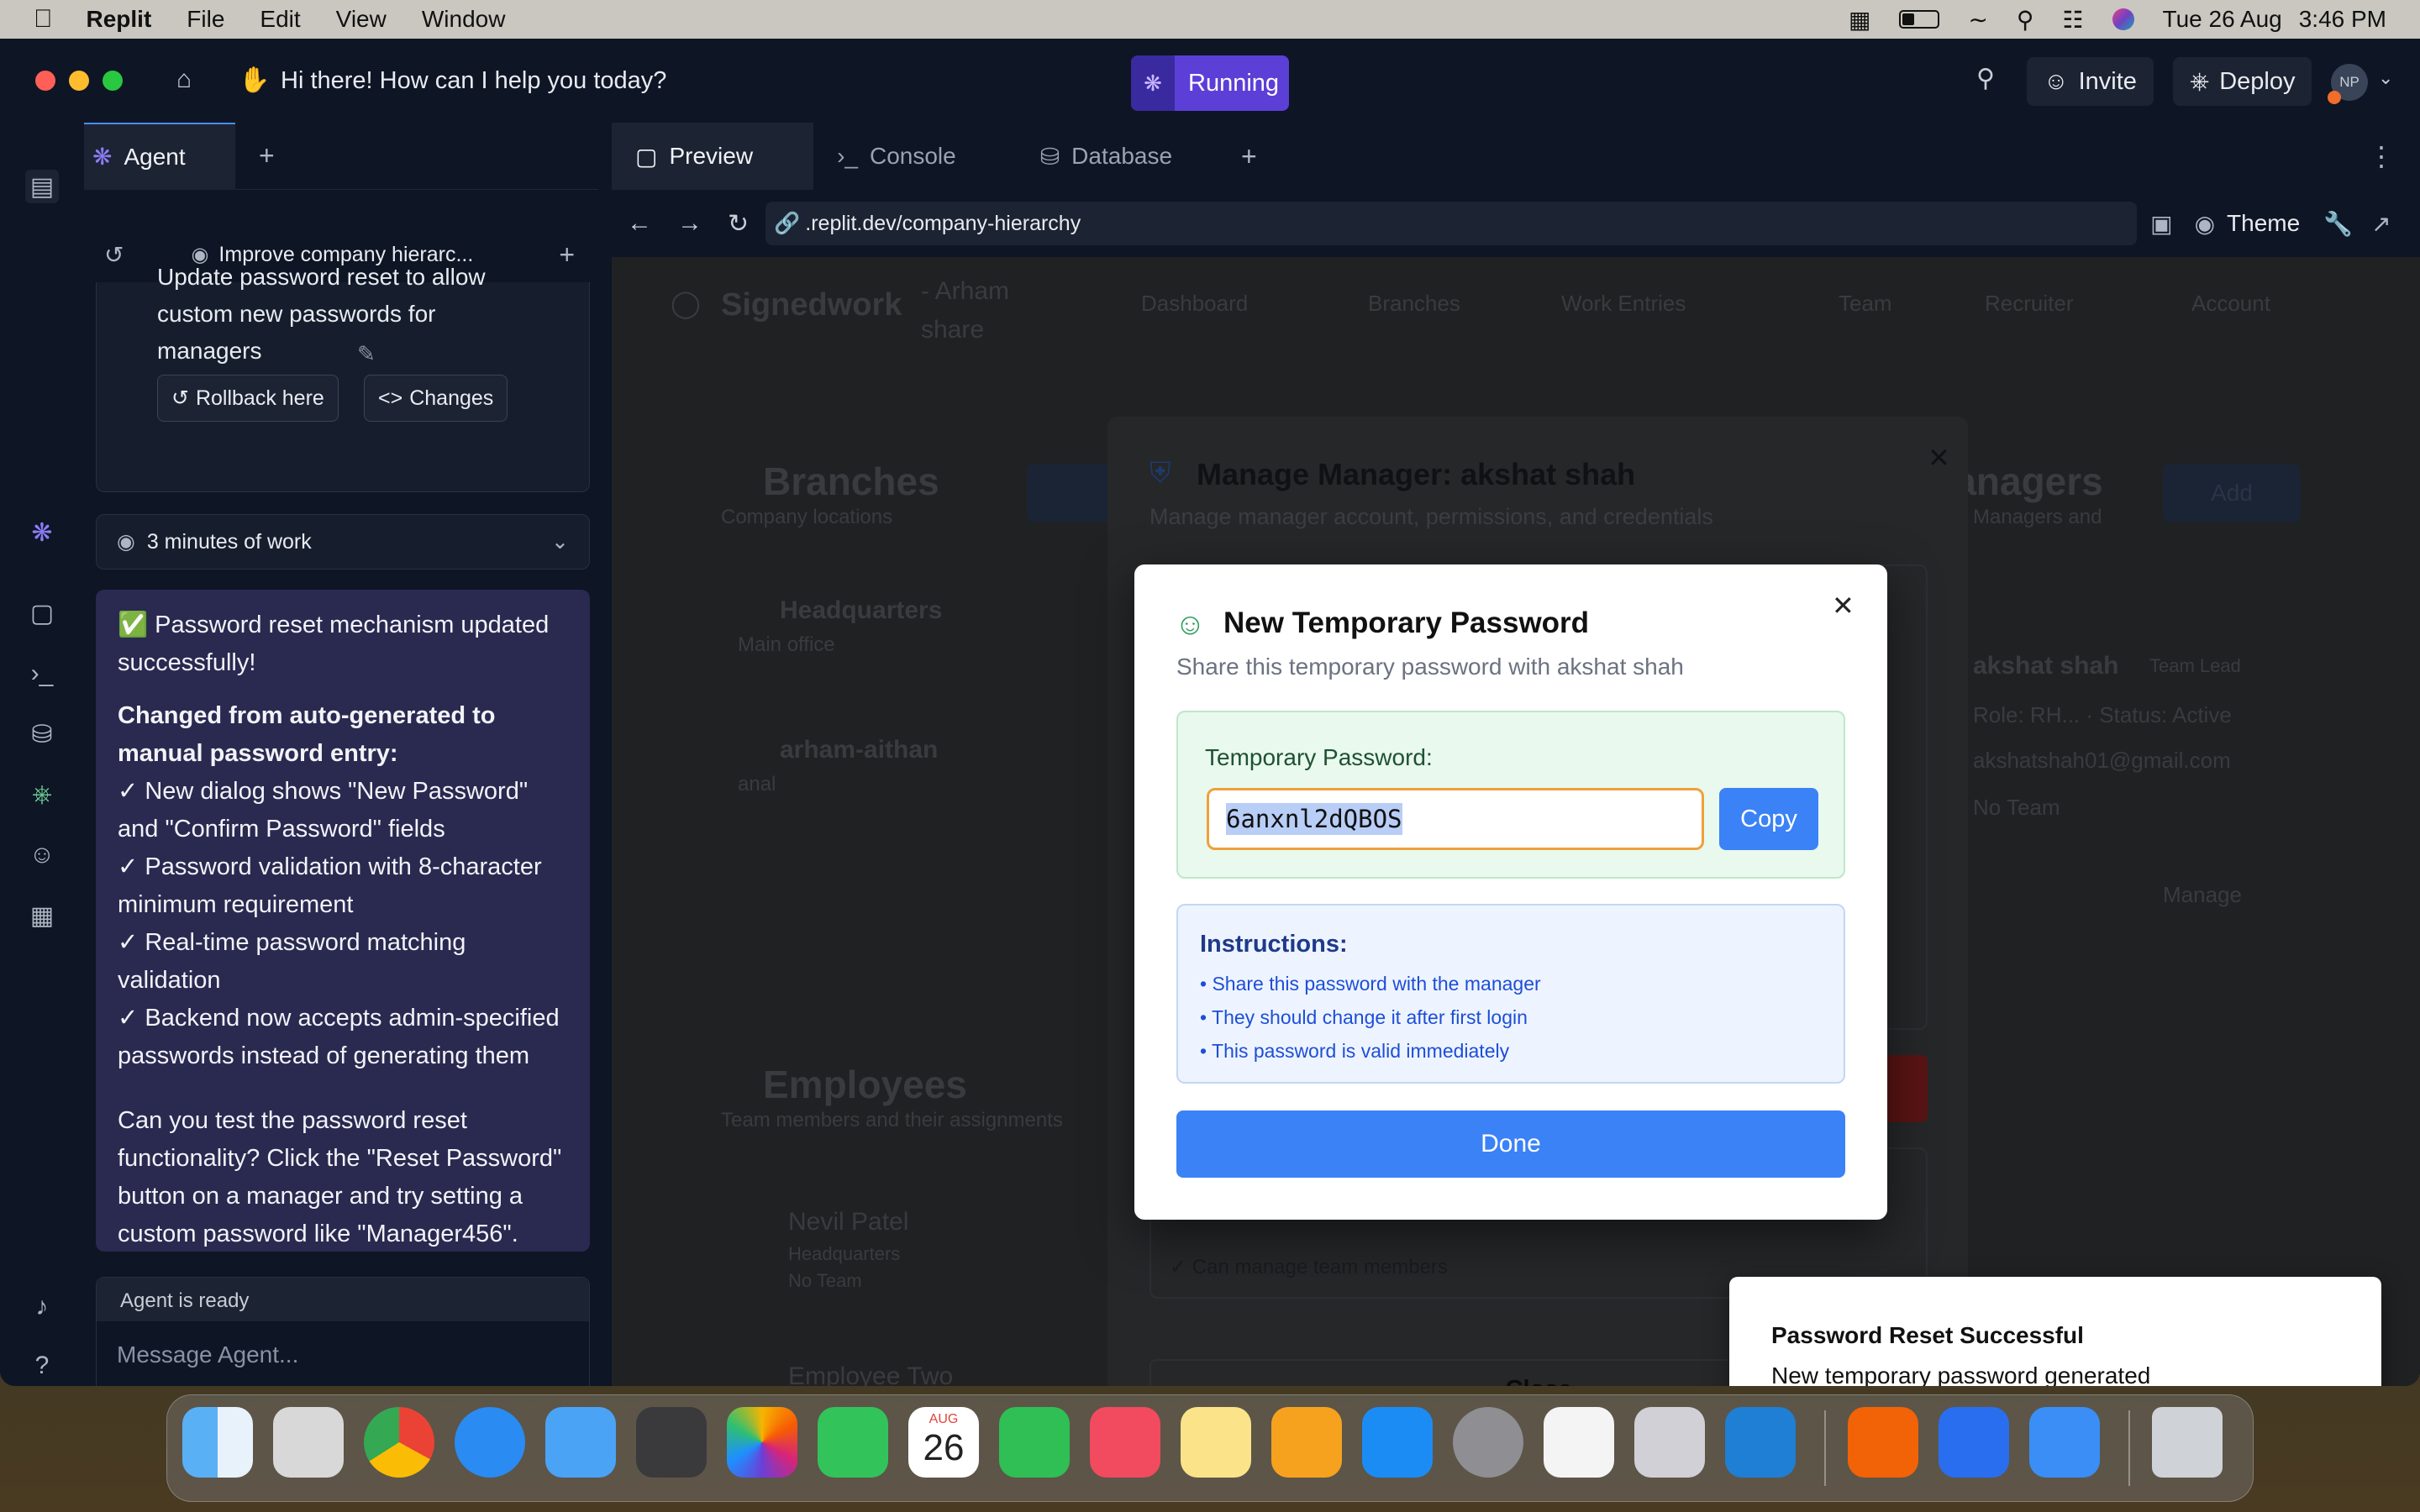 This screenshot has height=1512, width=2420. I want to click on edit-icon: ✎, so click(367, 354).